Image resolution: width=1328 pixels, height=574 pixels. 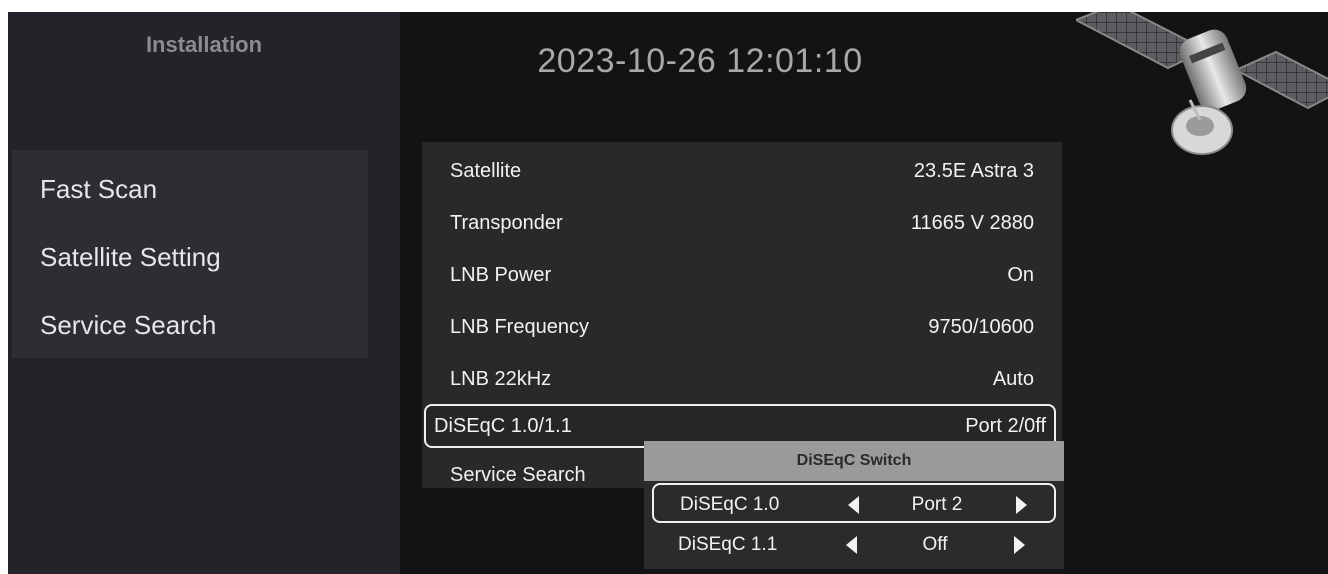 What do you see at coordinates (972, 223) in the screenshot?
I see `setting-value: 11665 V 2880` at bounding box center [972, 223].